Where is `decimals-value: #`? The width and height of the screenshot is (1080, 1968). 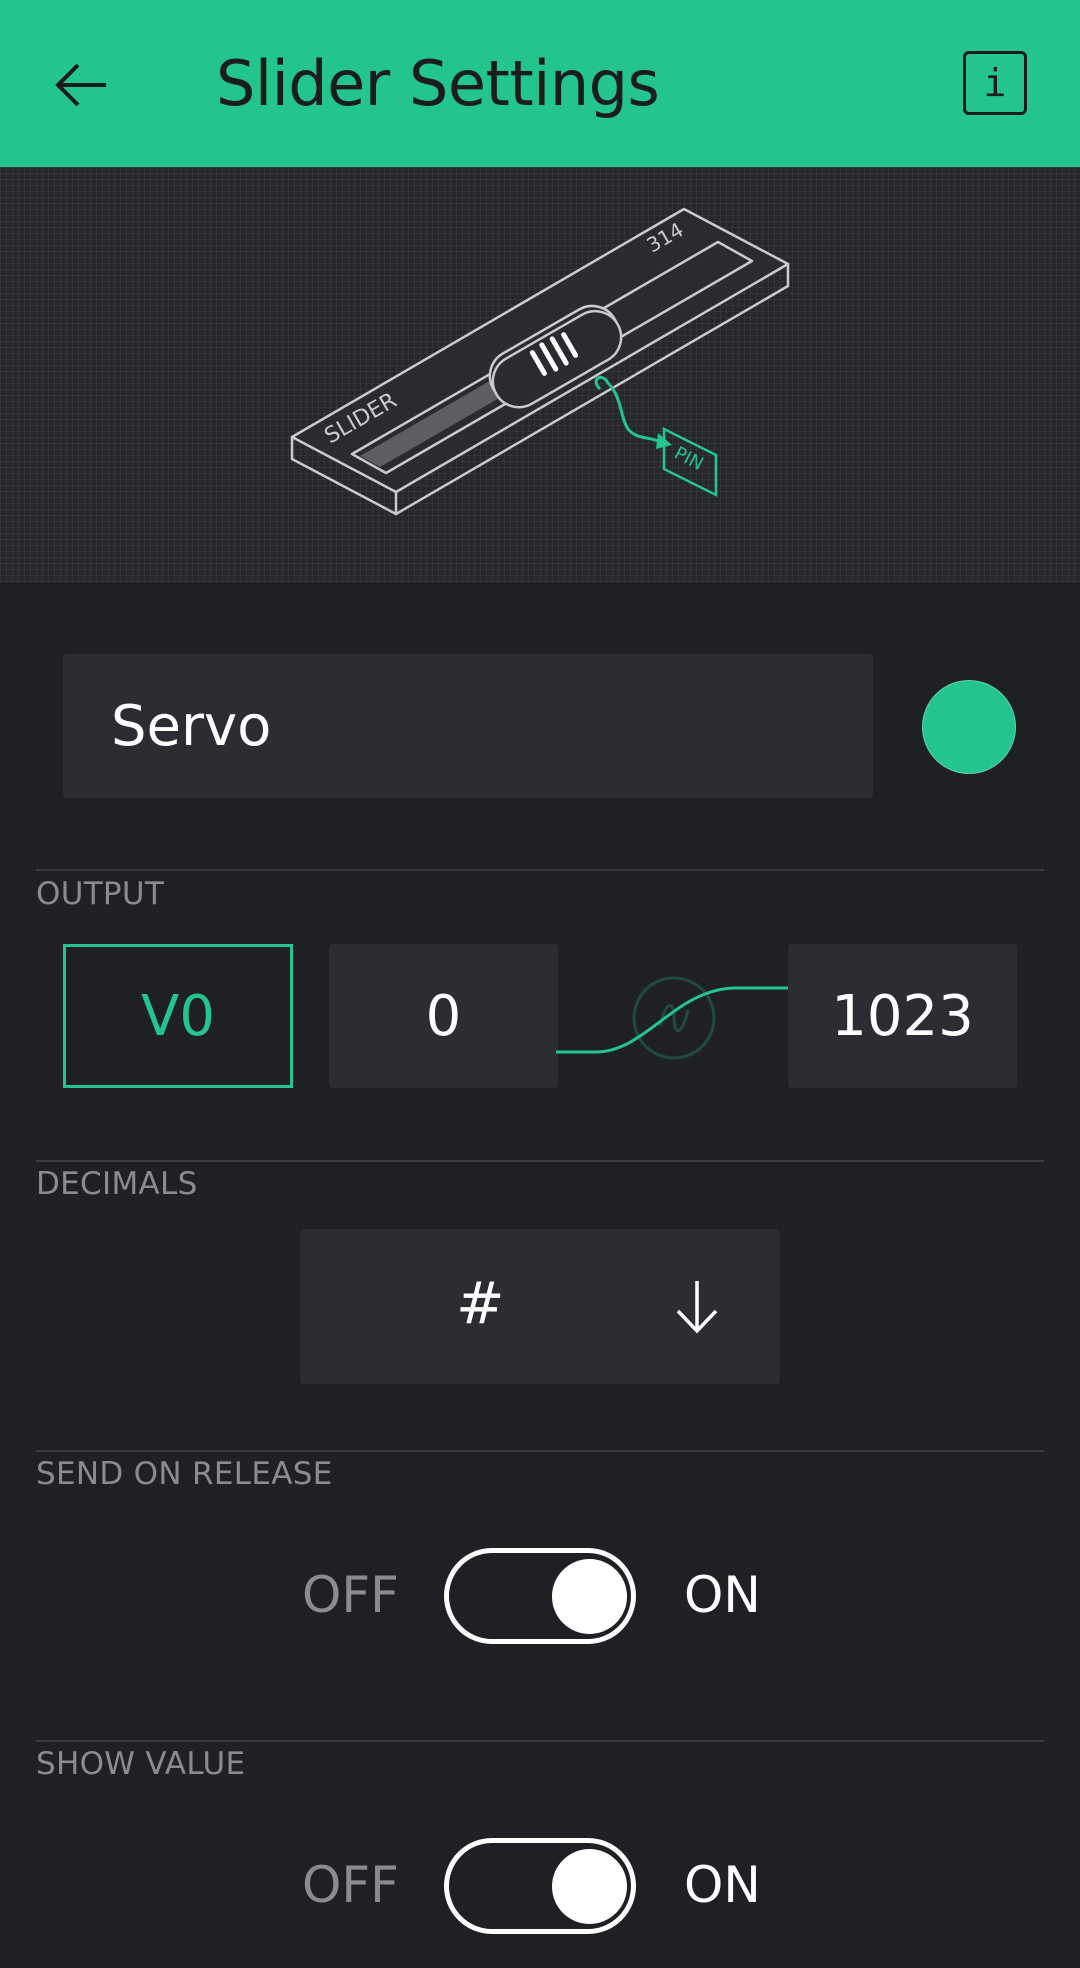 decimals-value: # is located at coordinates (480, 1303).